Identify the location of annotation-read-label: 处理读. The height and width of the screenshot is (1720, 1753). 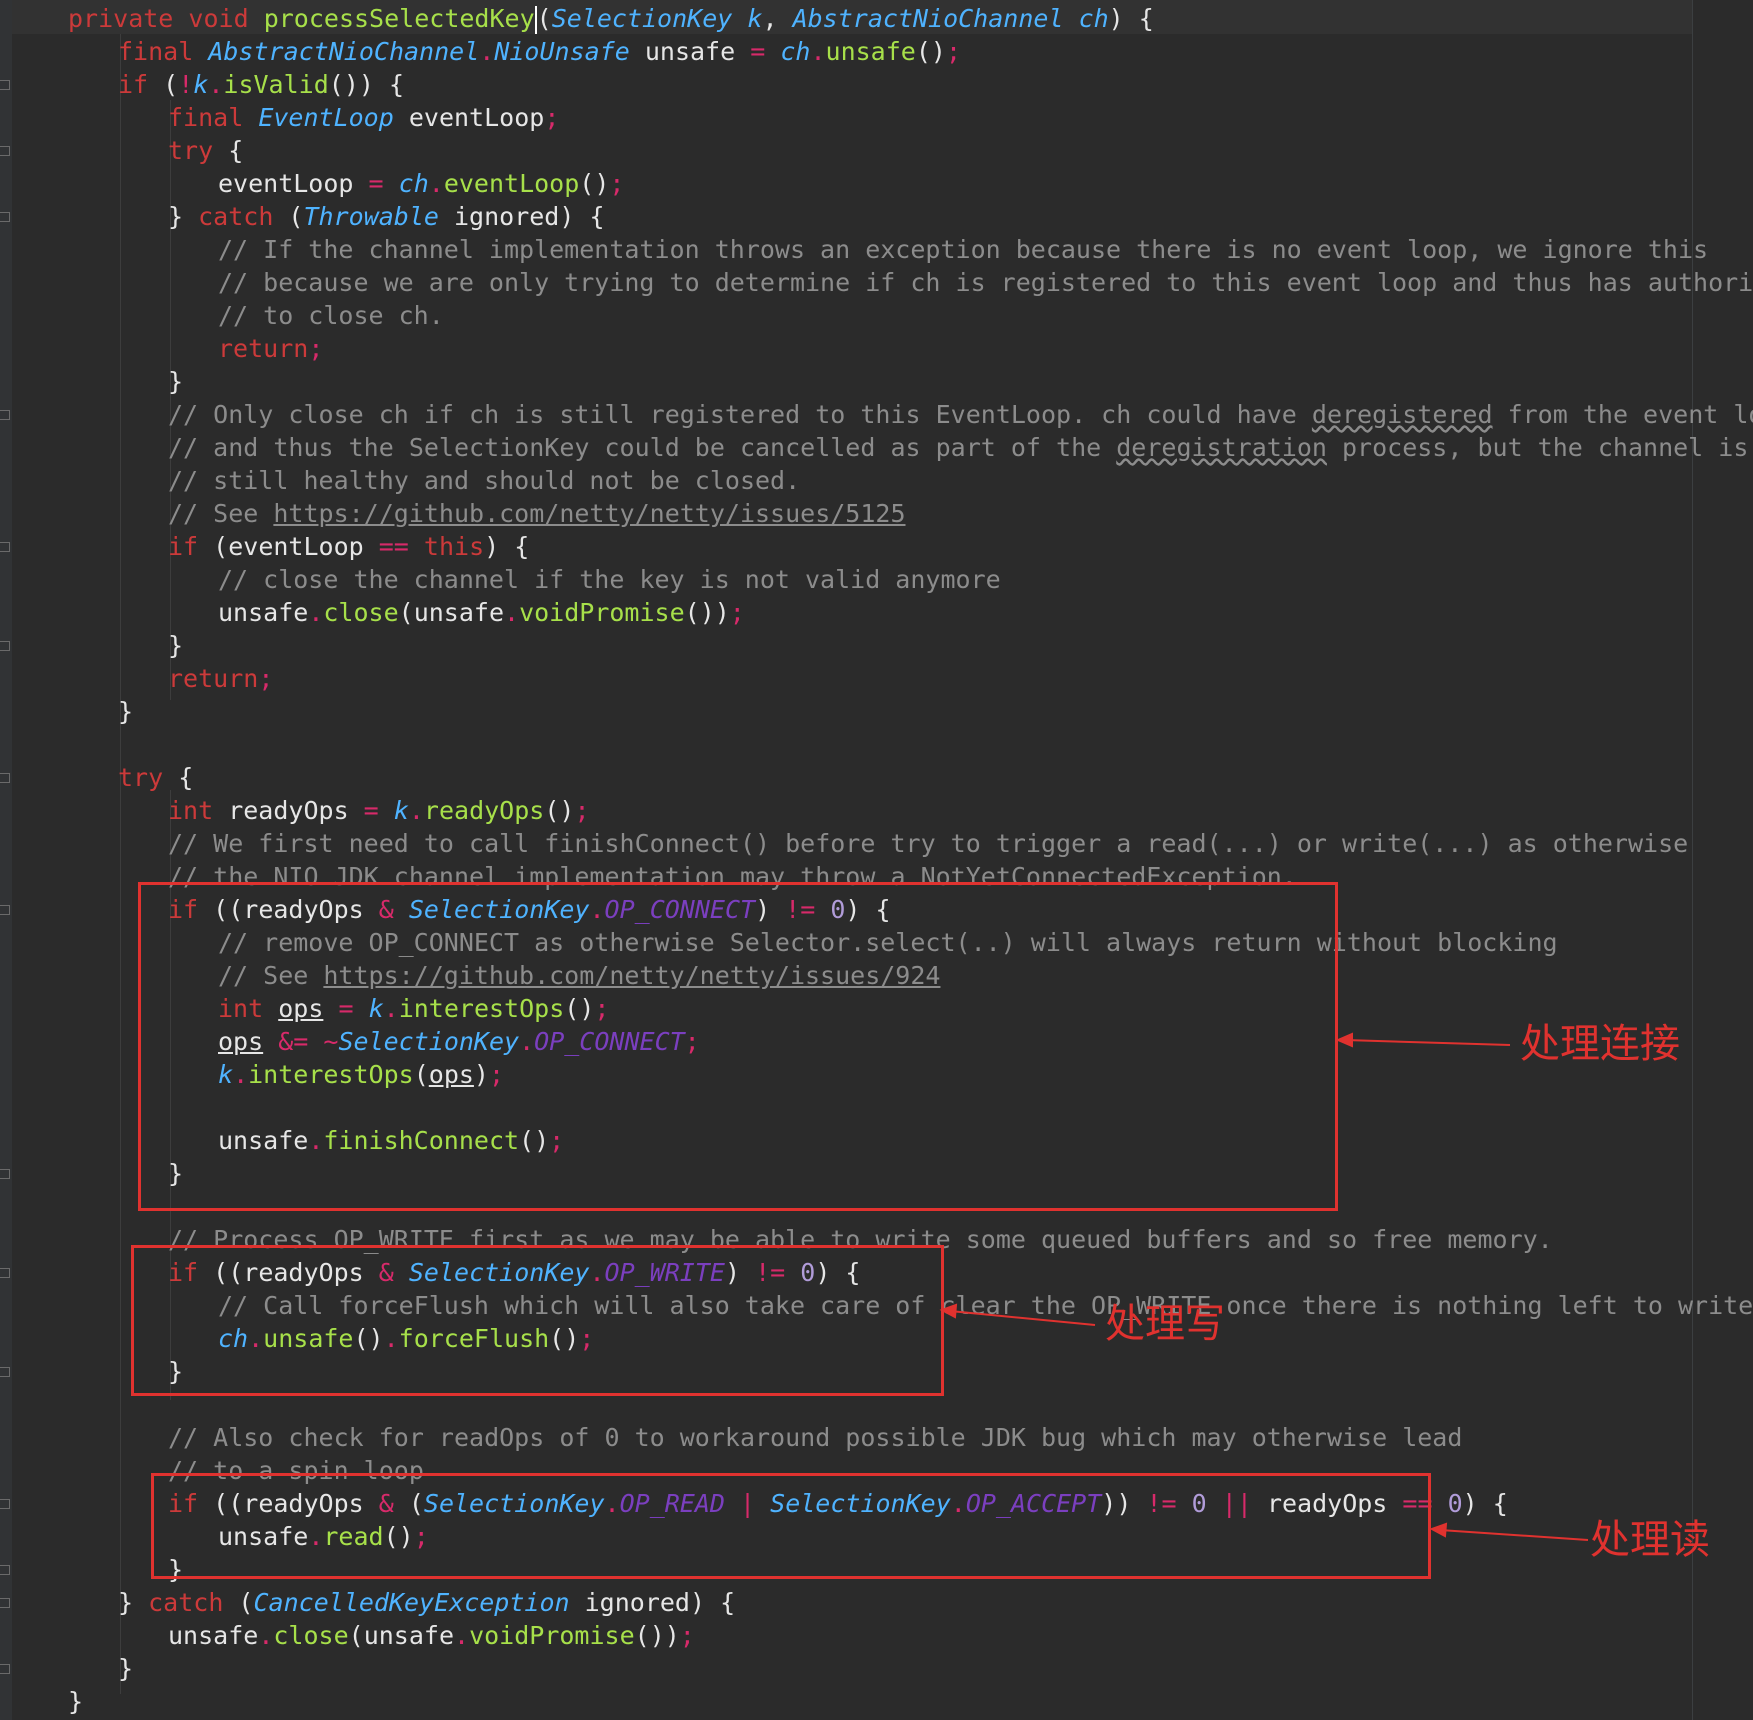
(1650, 1540).